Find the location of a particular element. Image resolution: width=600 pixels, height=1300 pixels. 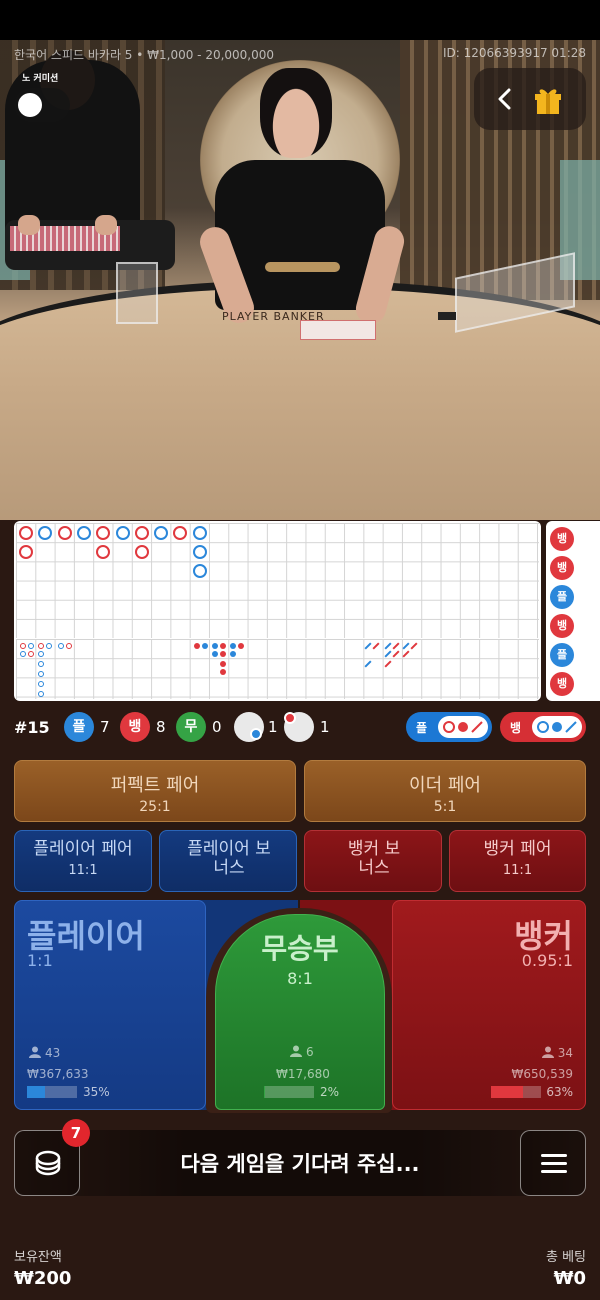

banker-bonus-bet: 뱅커 보너스 is located at coordinates (373, 861).